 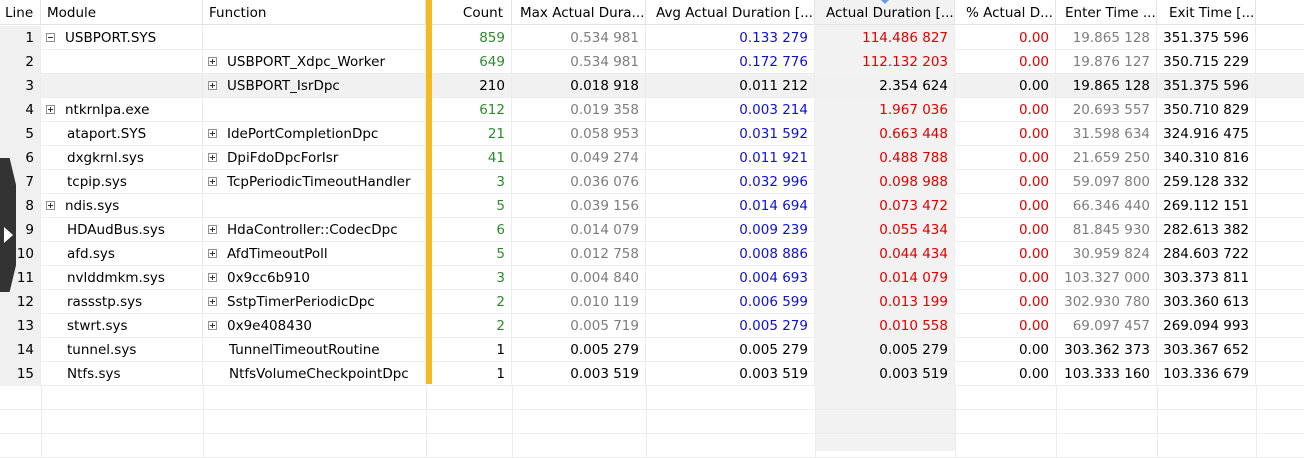 I want to click on cell-line-text: 6, so click(x=29, y=158).